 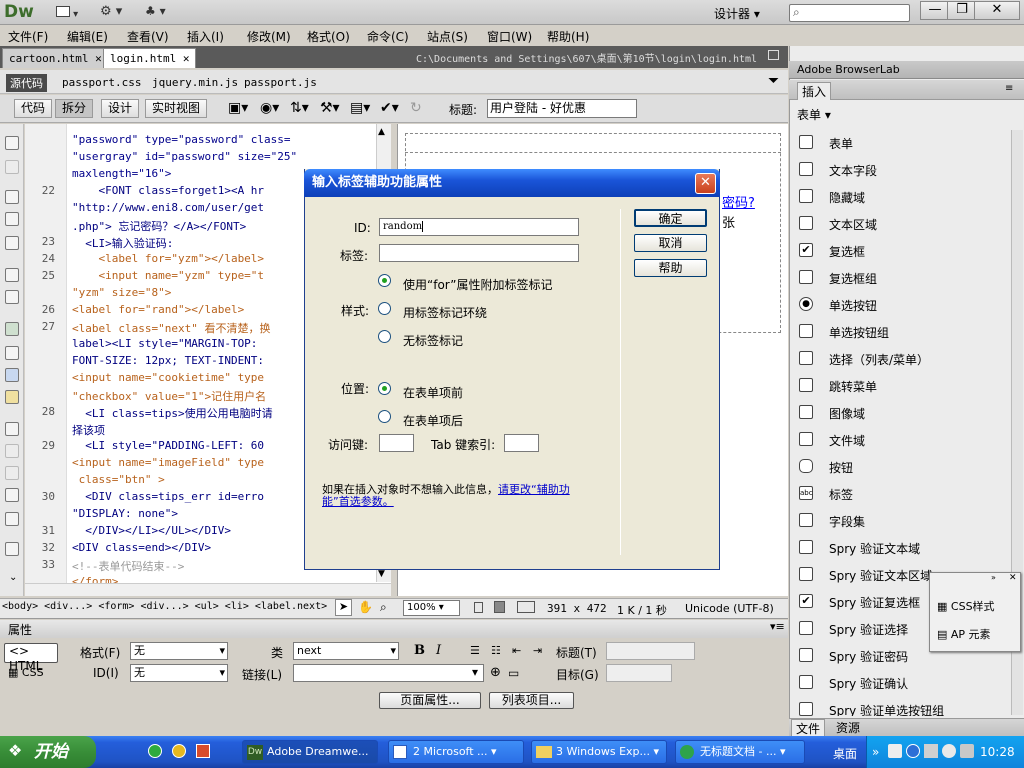 What do you see at coordinates (384, 336) in the screenshot?
I see `style-radio-none` at bounding box center [384, 336].